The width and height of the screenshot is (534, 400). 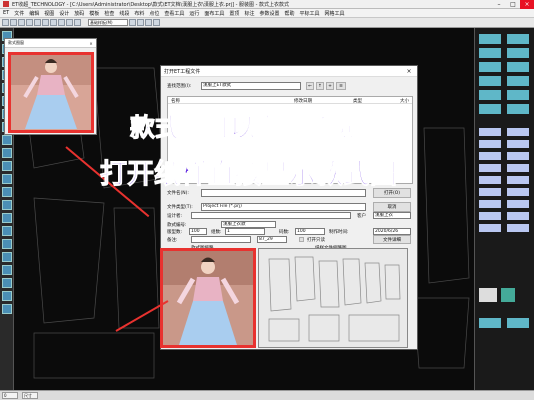 I want to click on menu-item: 帮助, so click(x=289, y=13).